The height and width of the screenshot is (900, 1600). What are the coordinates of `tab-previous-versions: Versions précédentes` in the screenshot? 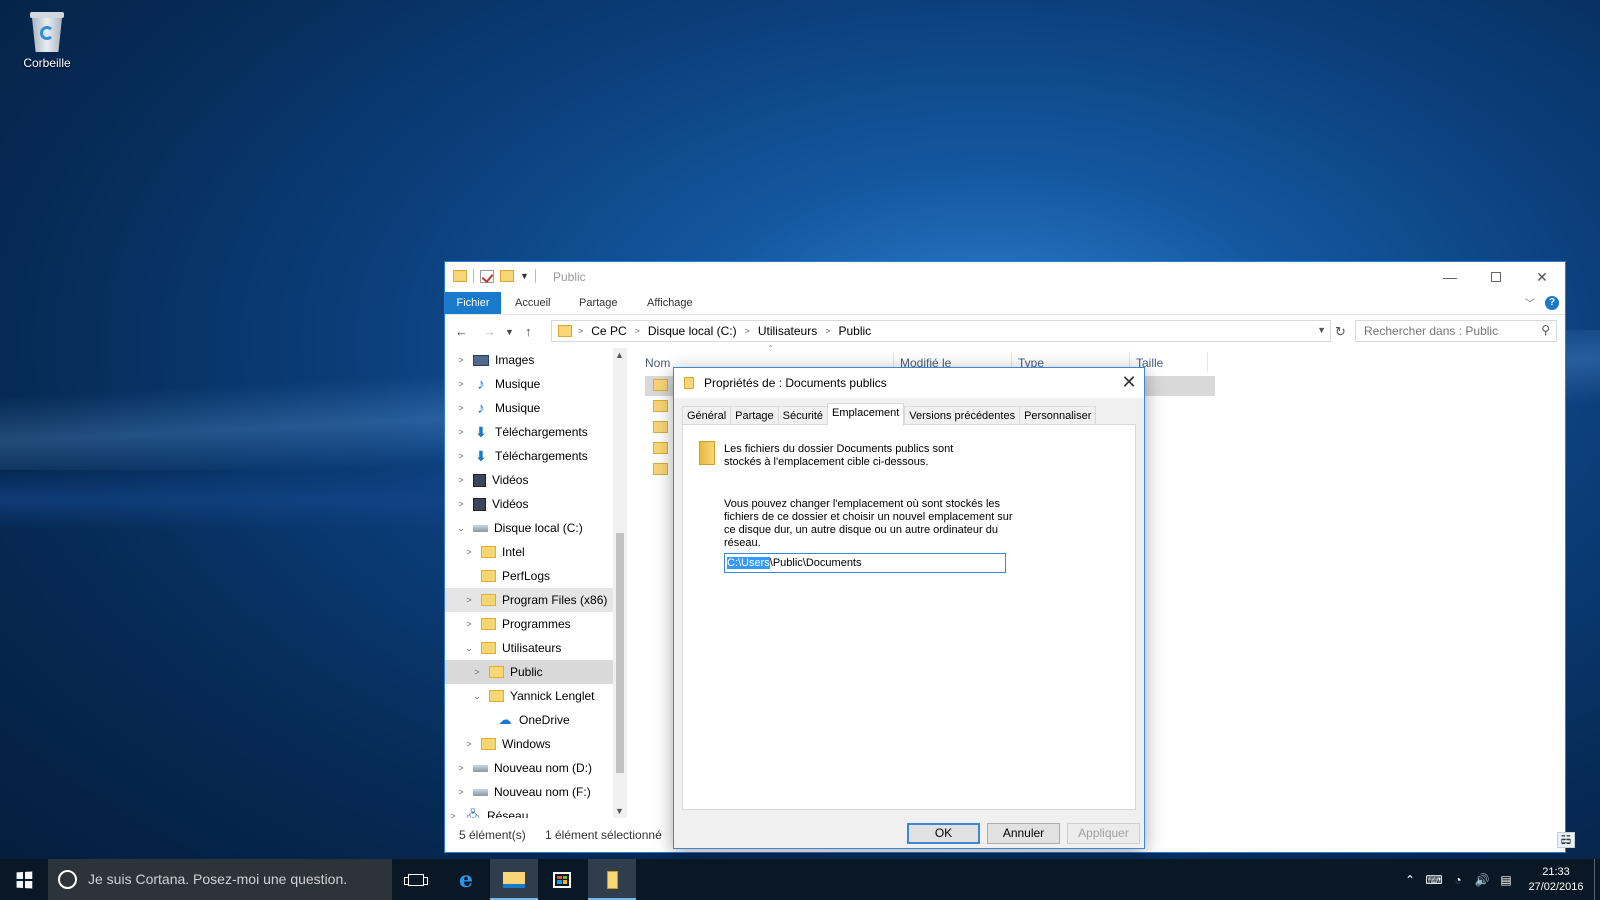 It's located at (962, 416).